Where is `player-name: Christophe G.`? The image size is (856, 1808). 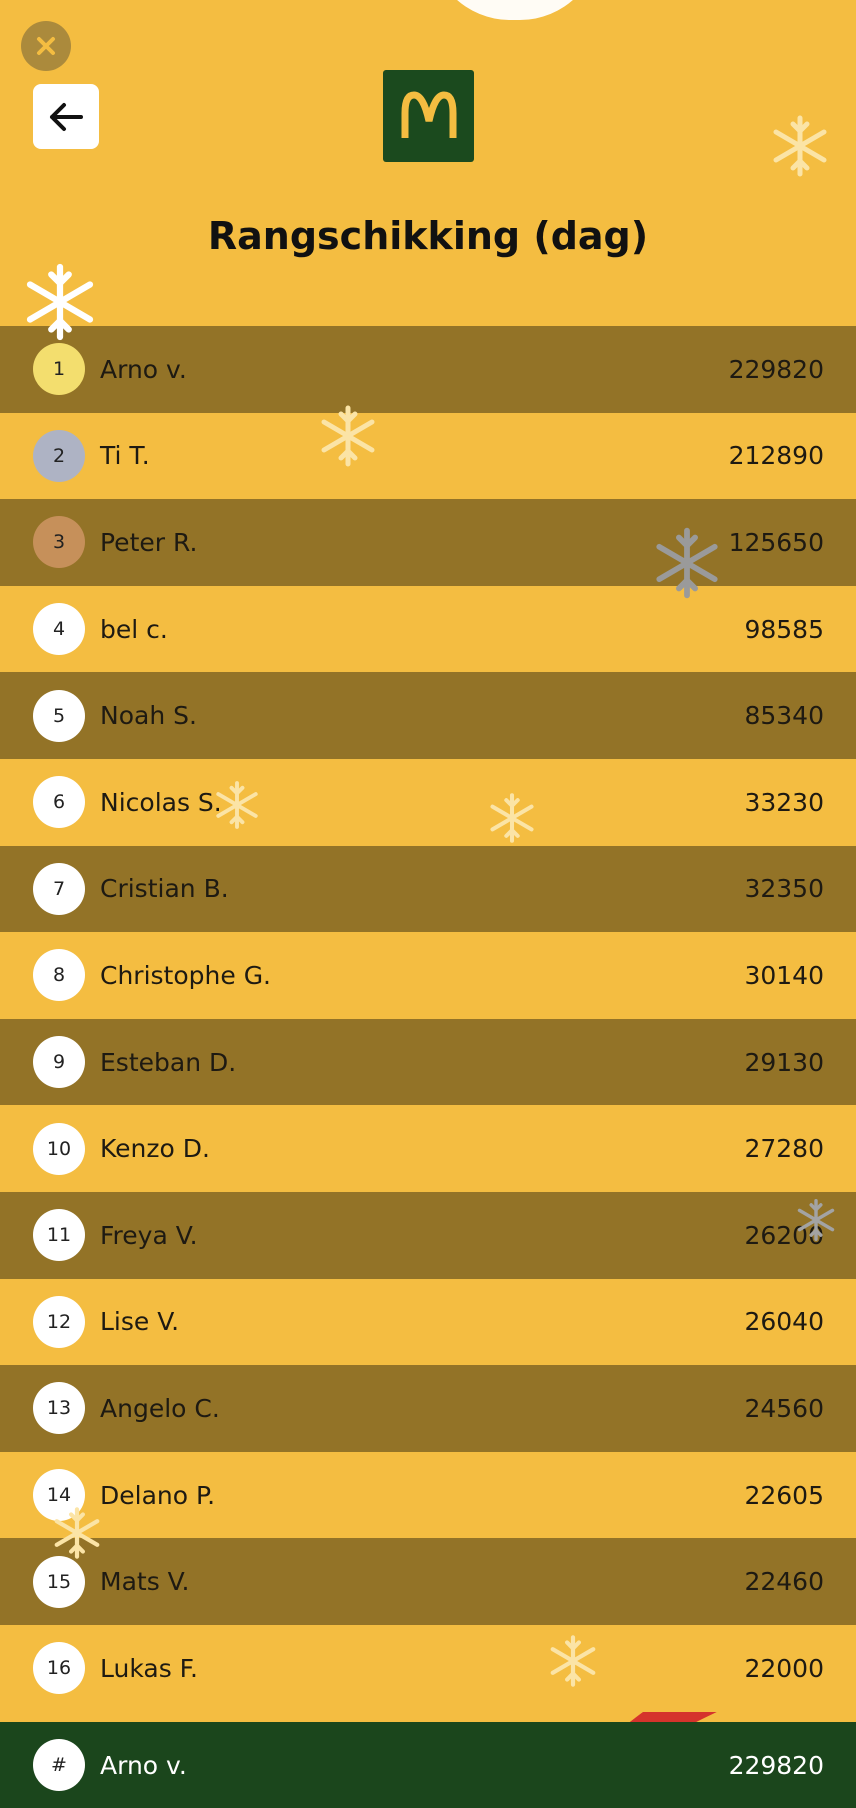
player-name: Christophe G. is located at coordinates (186, 975).